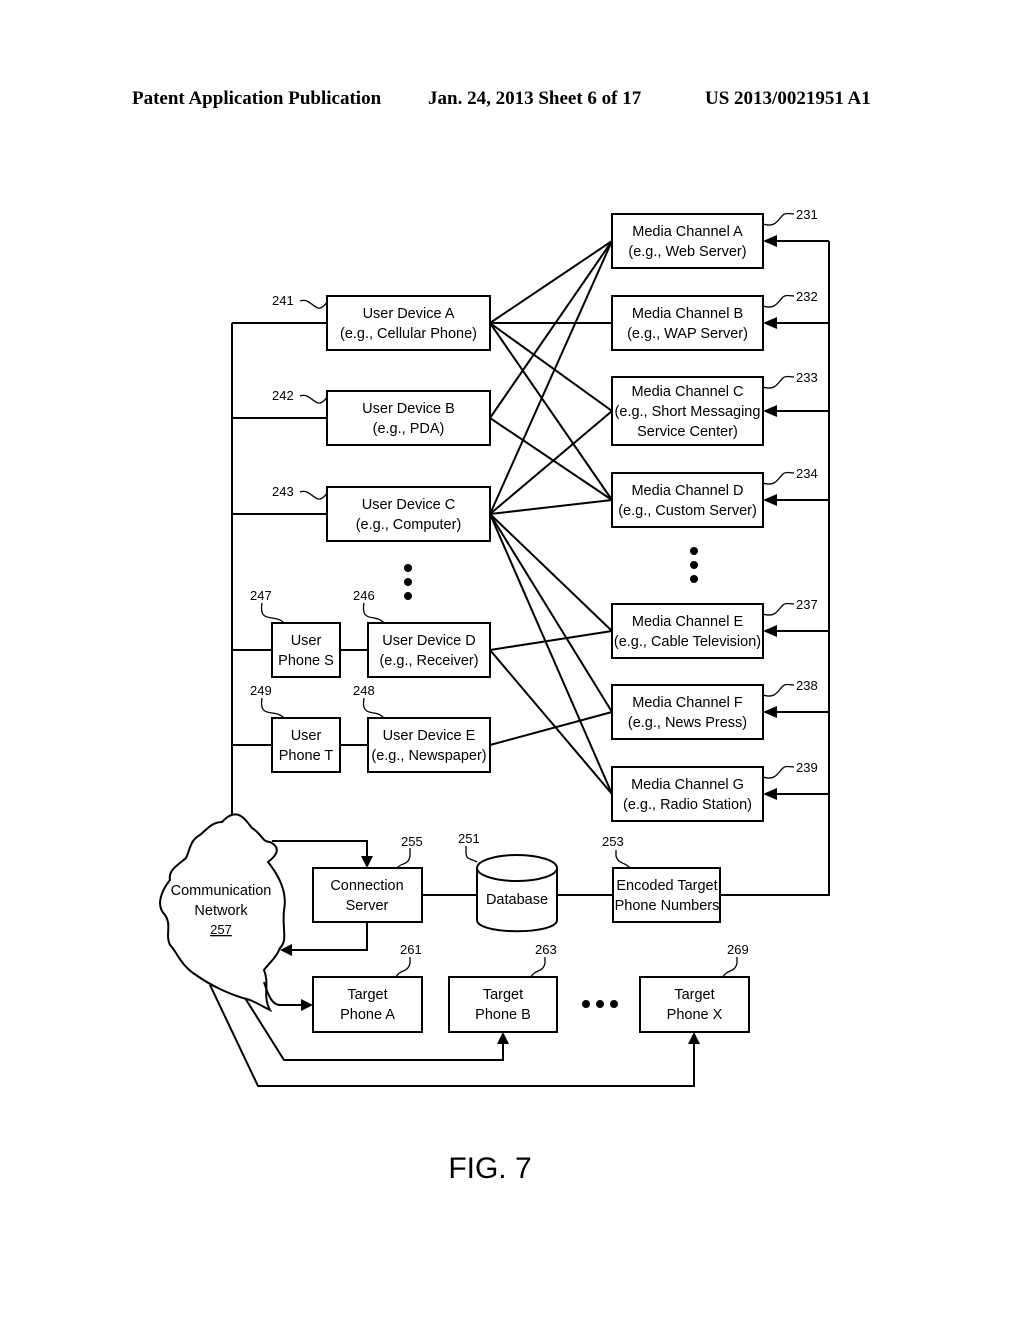  What do you see at coordinates (329, 936) in the screenshot?
I see `server-to-network-line` at bounding box center [329, 936].